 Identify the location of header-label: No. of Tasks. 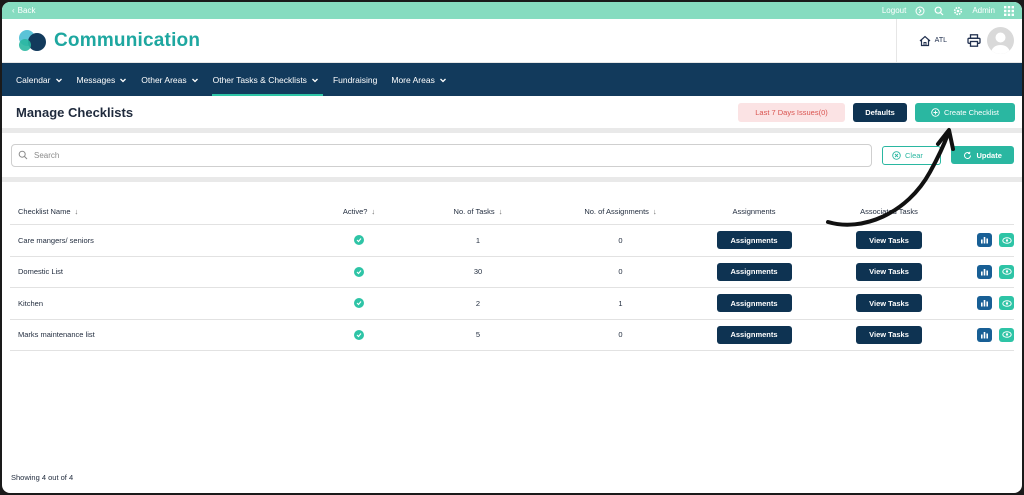
(474, 211).